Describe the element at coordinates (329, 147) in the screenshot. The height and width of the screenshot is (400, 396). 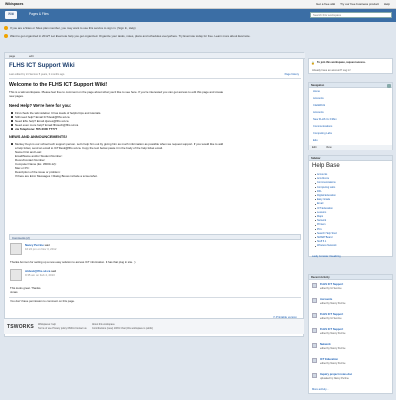
I see `tab-view-nav: View` at that location.